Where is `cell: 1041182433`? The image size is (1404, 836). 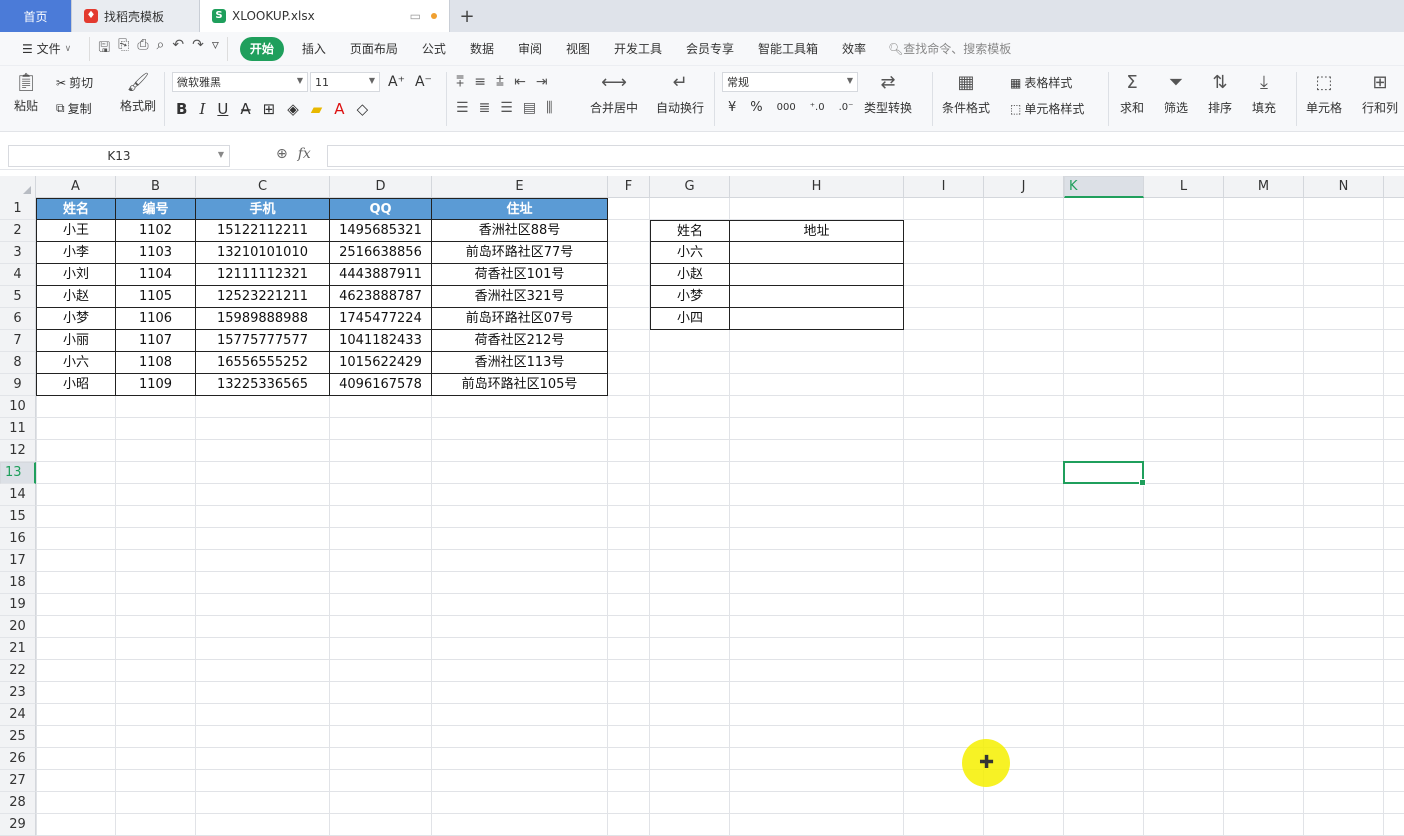 cell: 1041182433 is located at coordinates (381, 341).